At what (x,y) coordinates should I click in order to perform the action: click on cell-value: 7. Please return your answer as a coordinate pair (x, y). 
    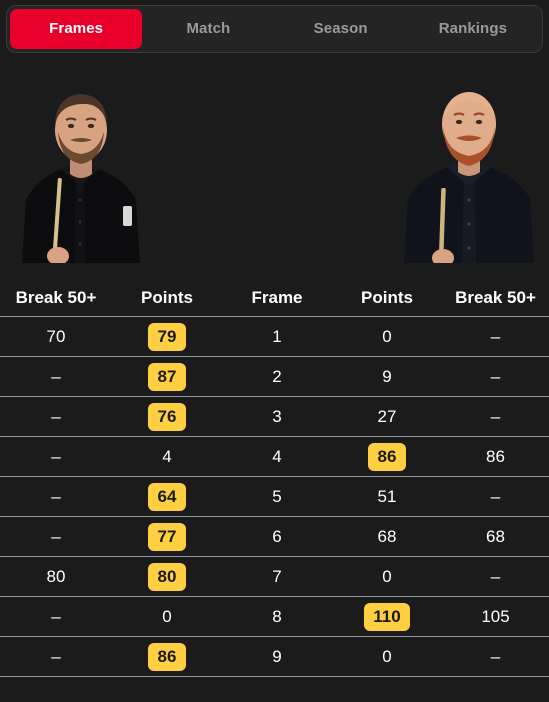
    Looking at the image, I should click on (277, 576).